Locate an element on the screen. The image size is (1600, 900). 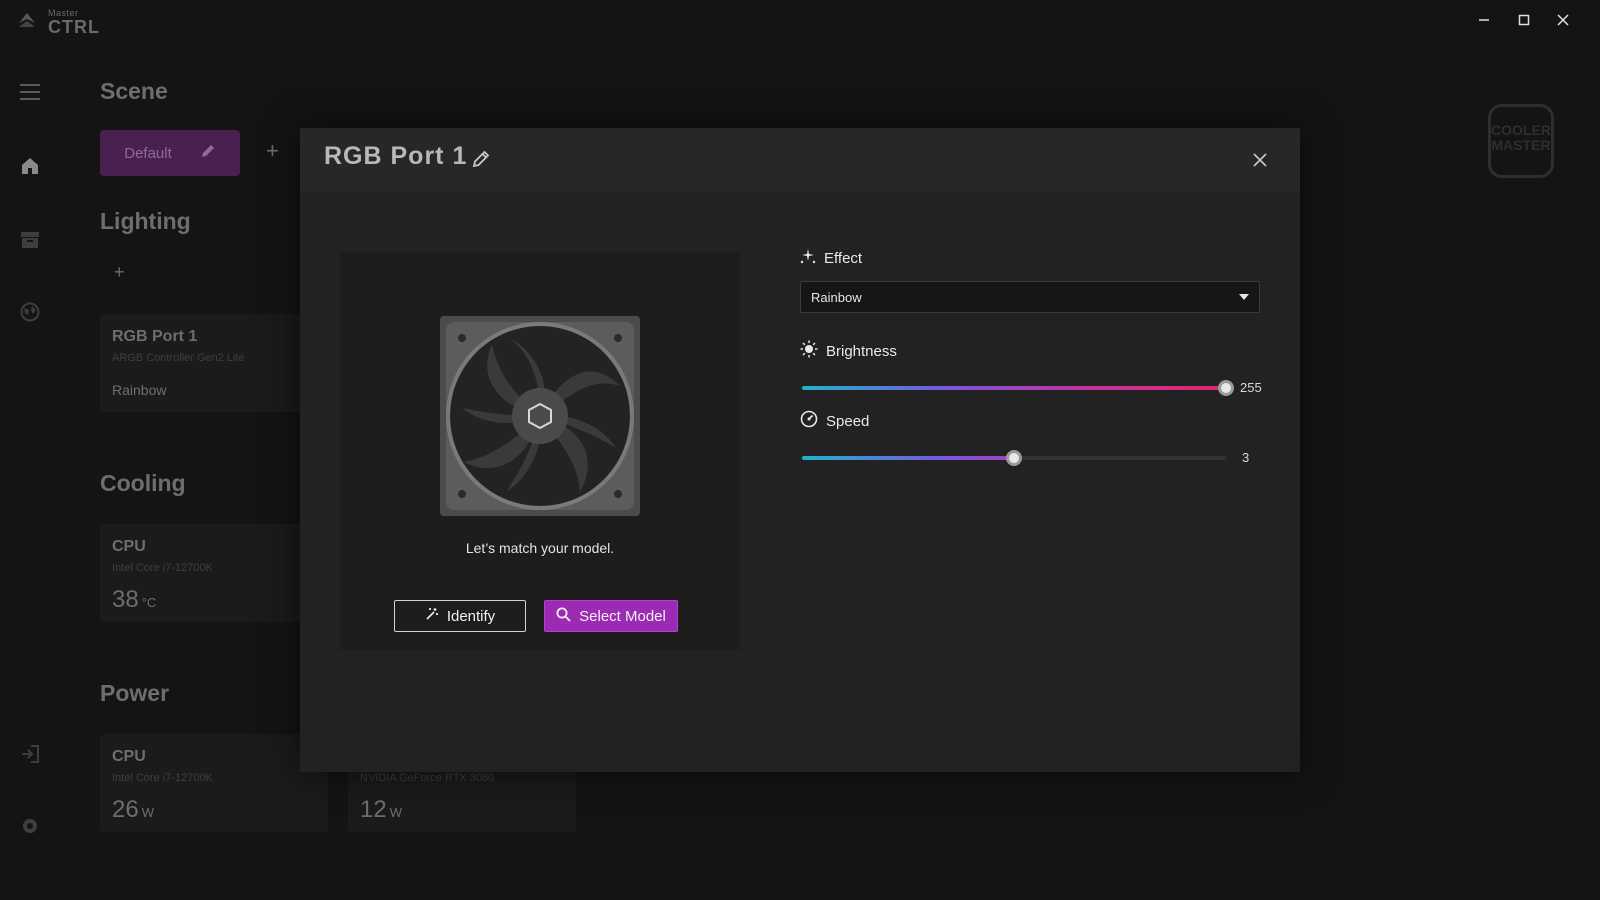
globe-icon is located at coordinates (30, 312).